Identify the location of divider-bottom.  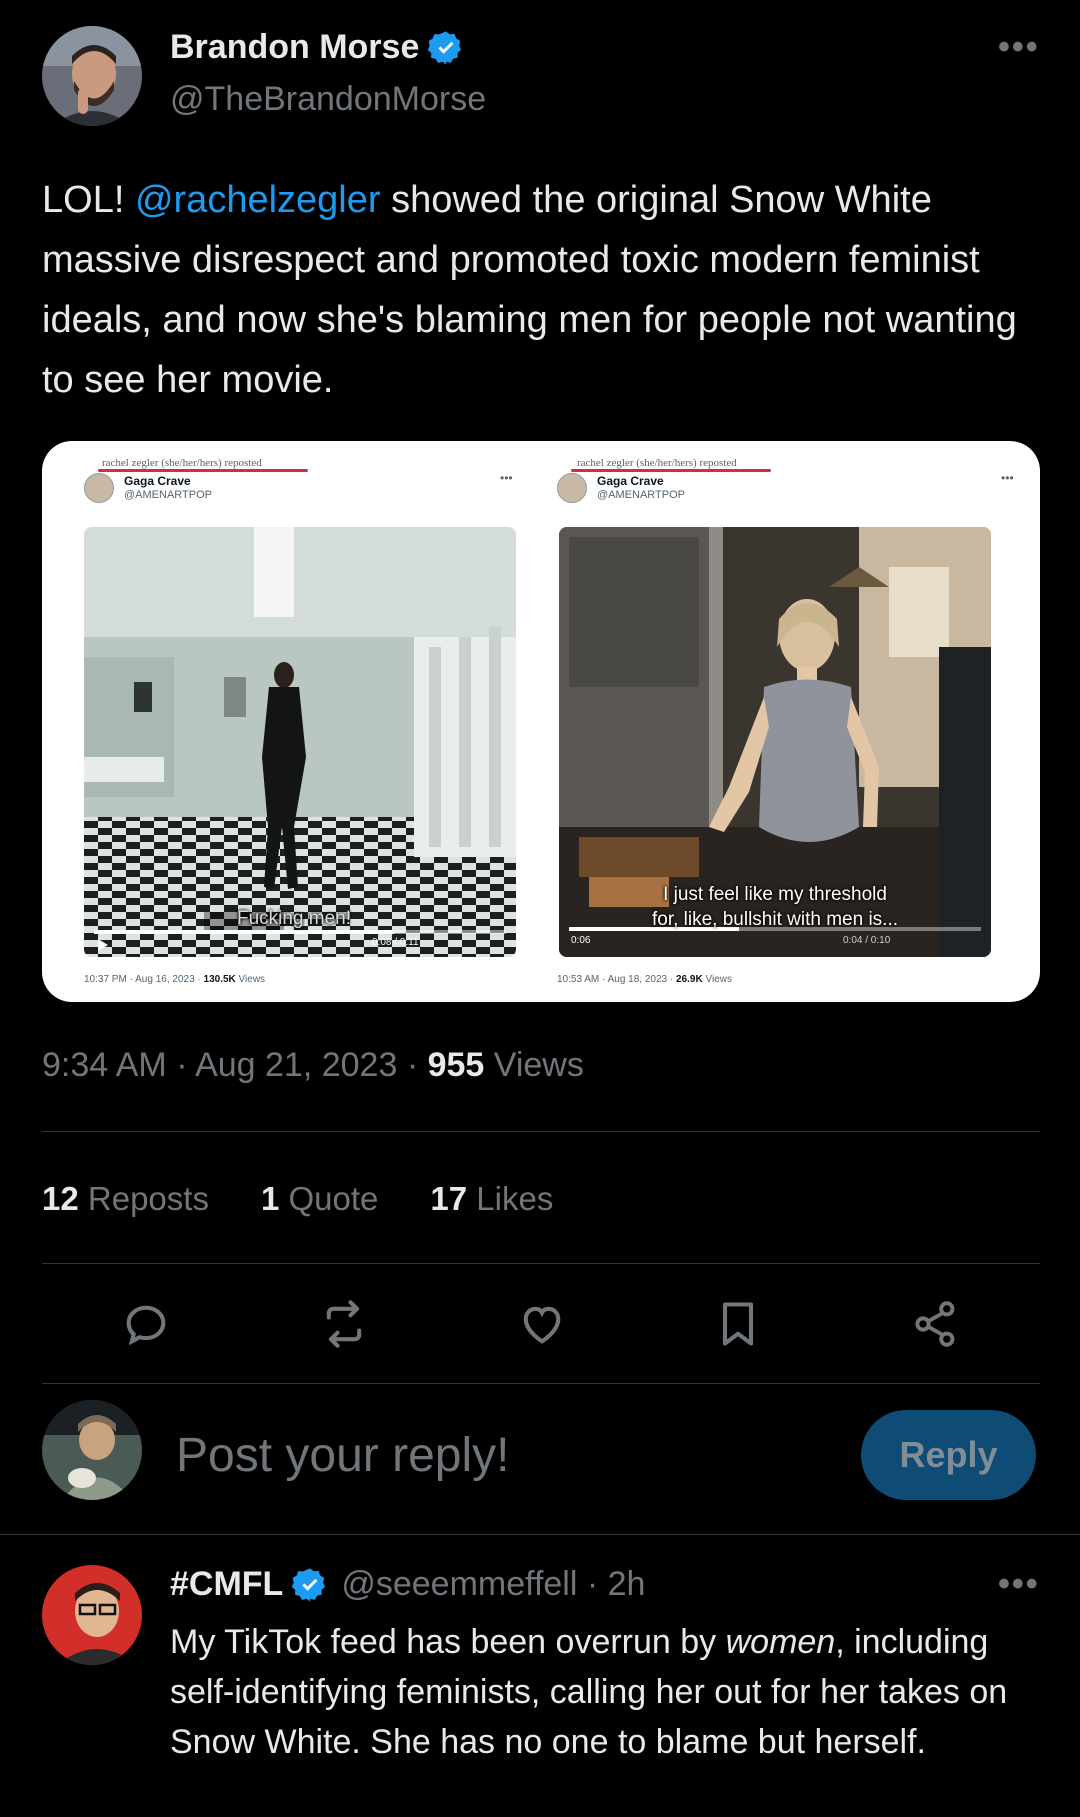
(541, 1383).